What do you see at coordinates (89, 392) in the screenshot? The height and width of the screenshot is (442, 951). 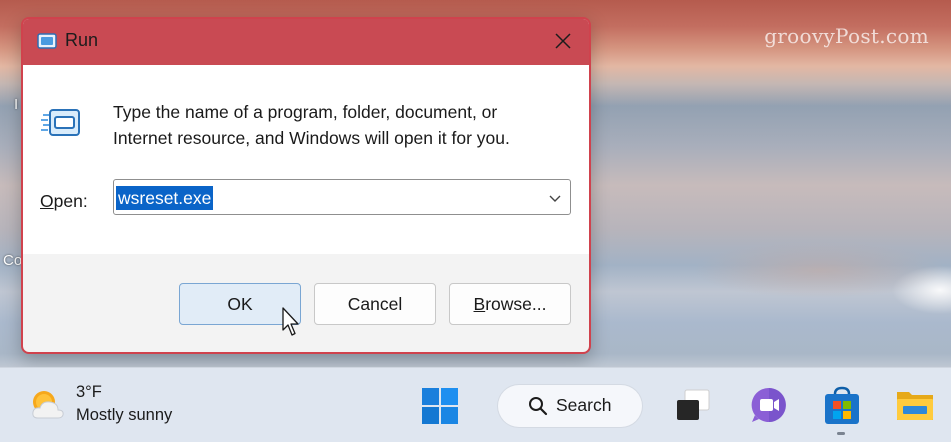 I see `weather-temperature: 3°F` at bounding box center [89, 392].